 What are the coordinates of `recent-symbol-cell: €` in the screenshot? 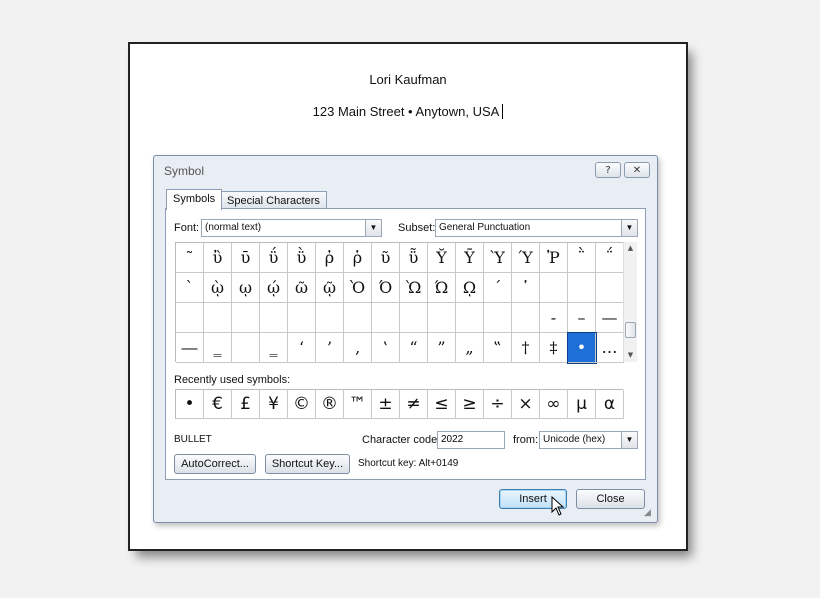 It's located at (218, 404).